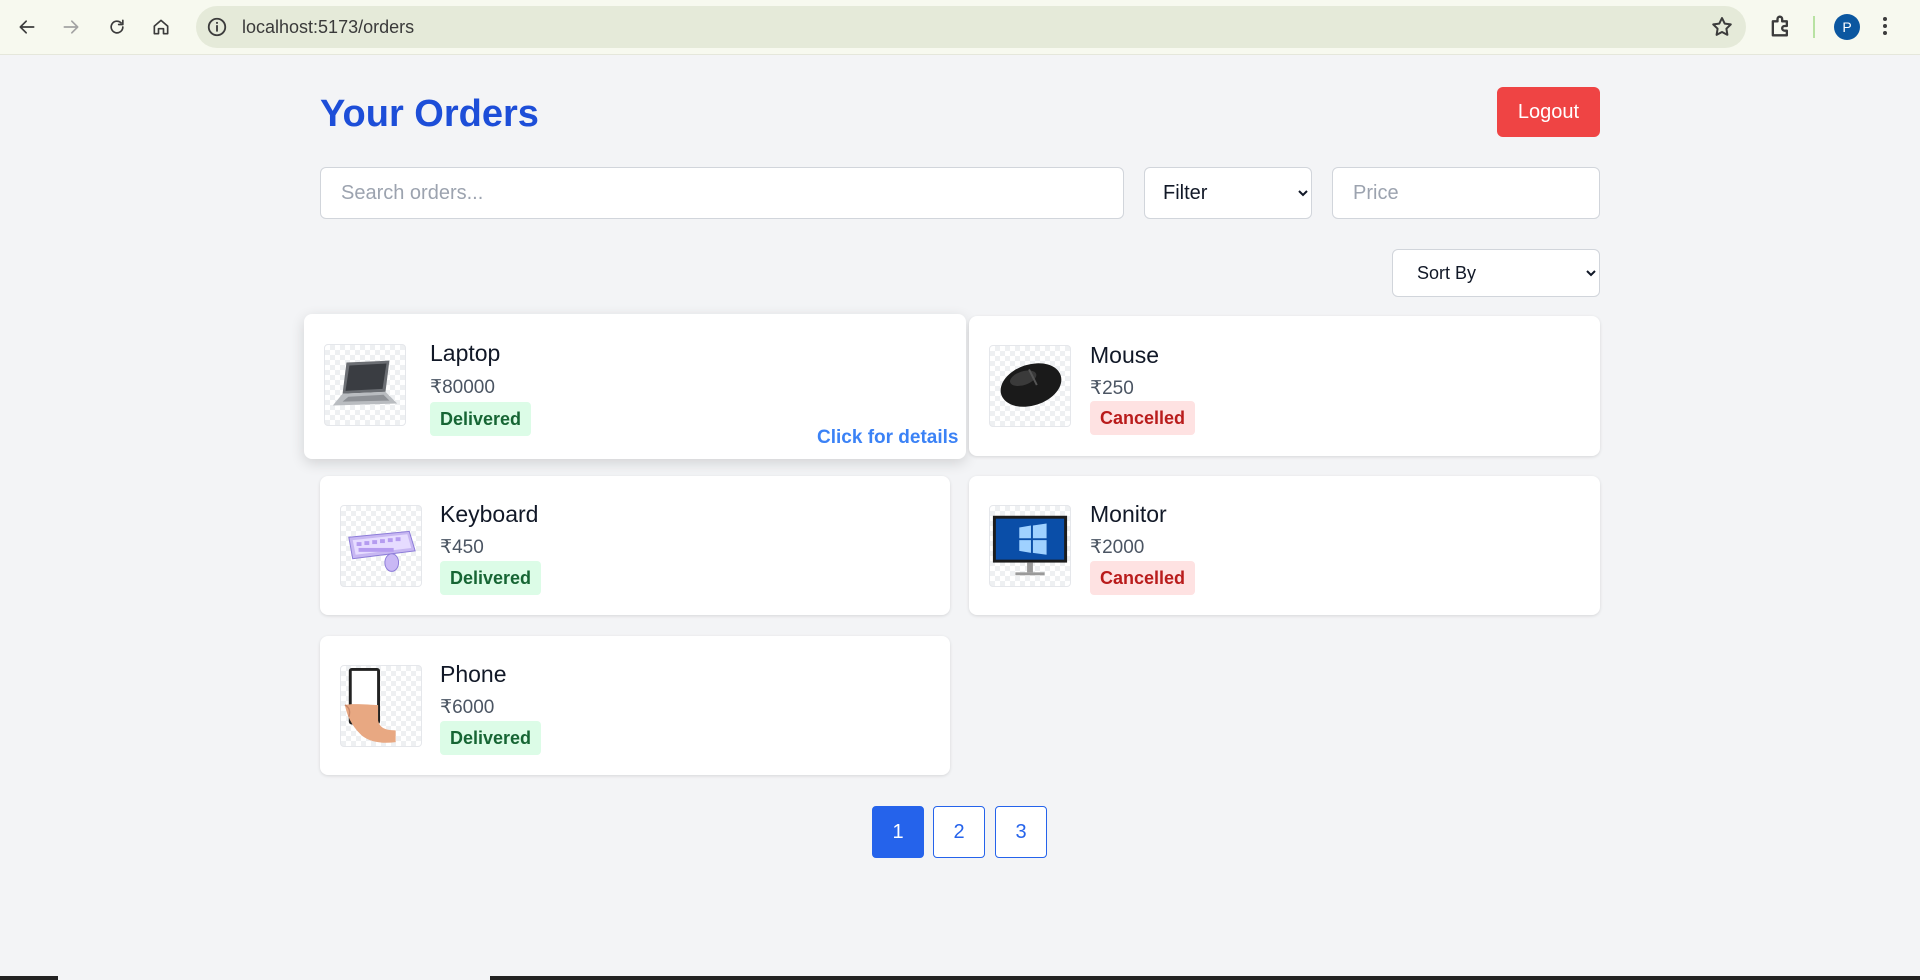 This screenshot has width=1920, height=980. What do you see at coordinates (1021, 832) in the screenshot?
I see `page-button-3: 3` at bounding box center [1021, 832].